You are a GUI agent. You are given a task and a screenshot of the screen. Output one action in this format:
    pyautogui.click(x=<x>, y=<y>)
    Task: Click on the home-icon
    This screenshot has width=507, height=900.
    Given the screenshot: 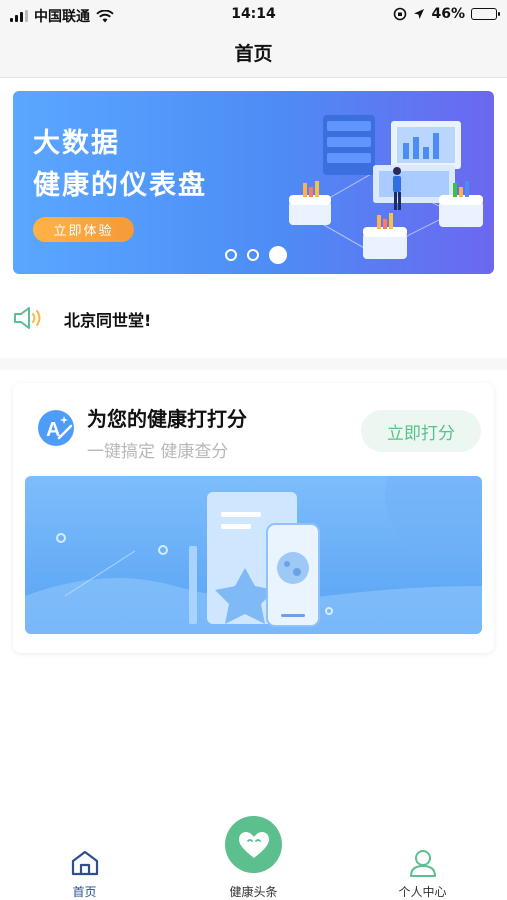 What is the action you would take?
    pyautogui.click(x=84, y=863)
    